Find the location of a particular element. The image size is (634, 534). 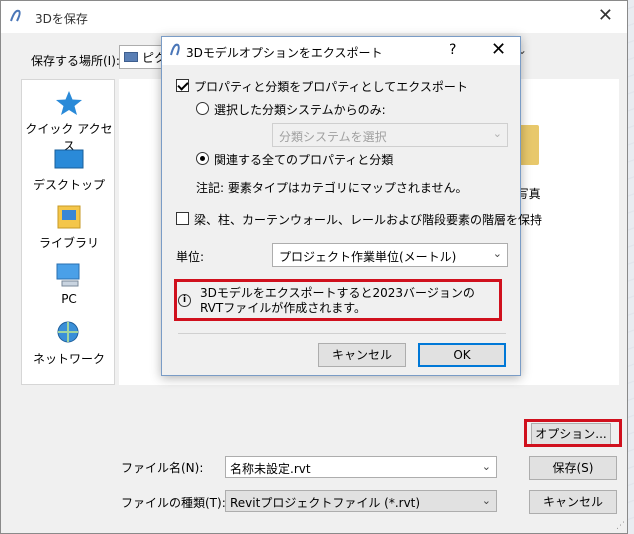

radio-all-related is located at coordinates (202, 158).